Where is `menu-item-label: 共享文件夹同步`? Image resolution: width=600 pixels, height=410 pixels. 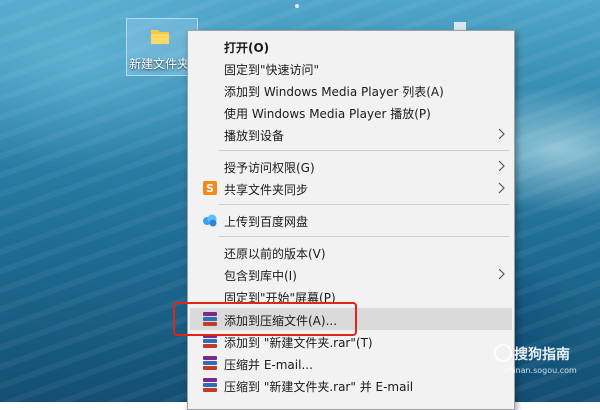 menu-item-label: 共享文件夹同步 is located at coordinates (266, 190).